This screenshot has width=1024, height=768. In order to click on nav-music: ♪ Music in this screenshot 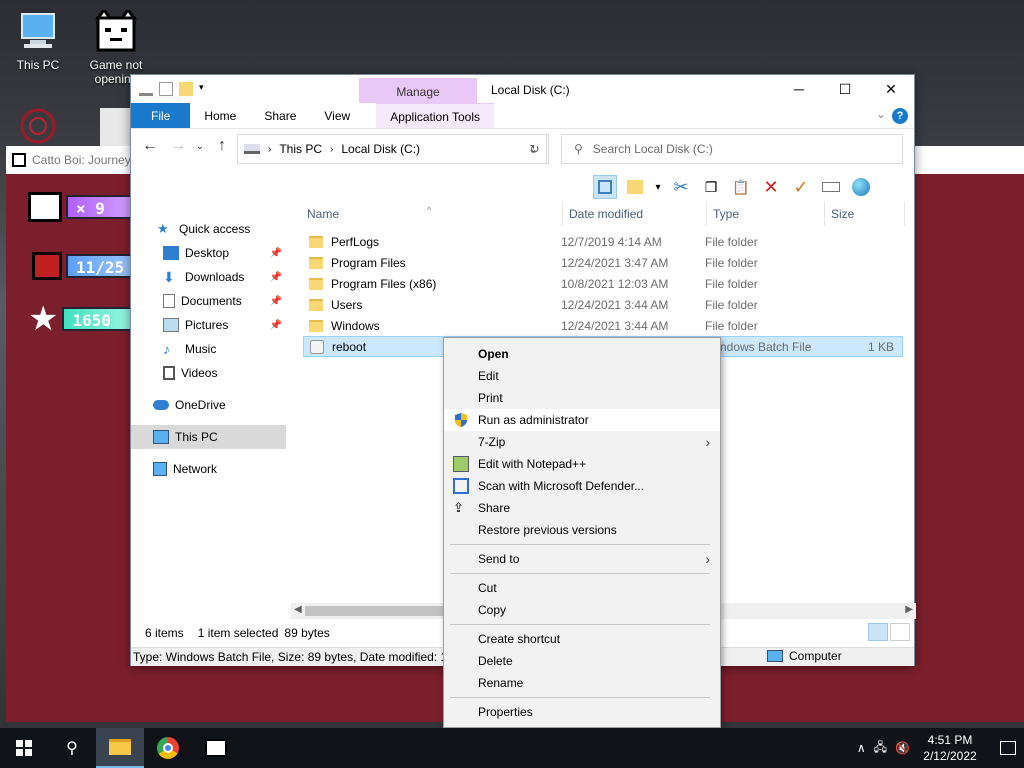, I will do `click(208, 349)`.